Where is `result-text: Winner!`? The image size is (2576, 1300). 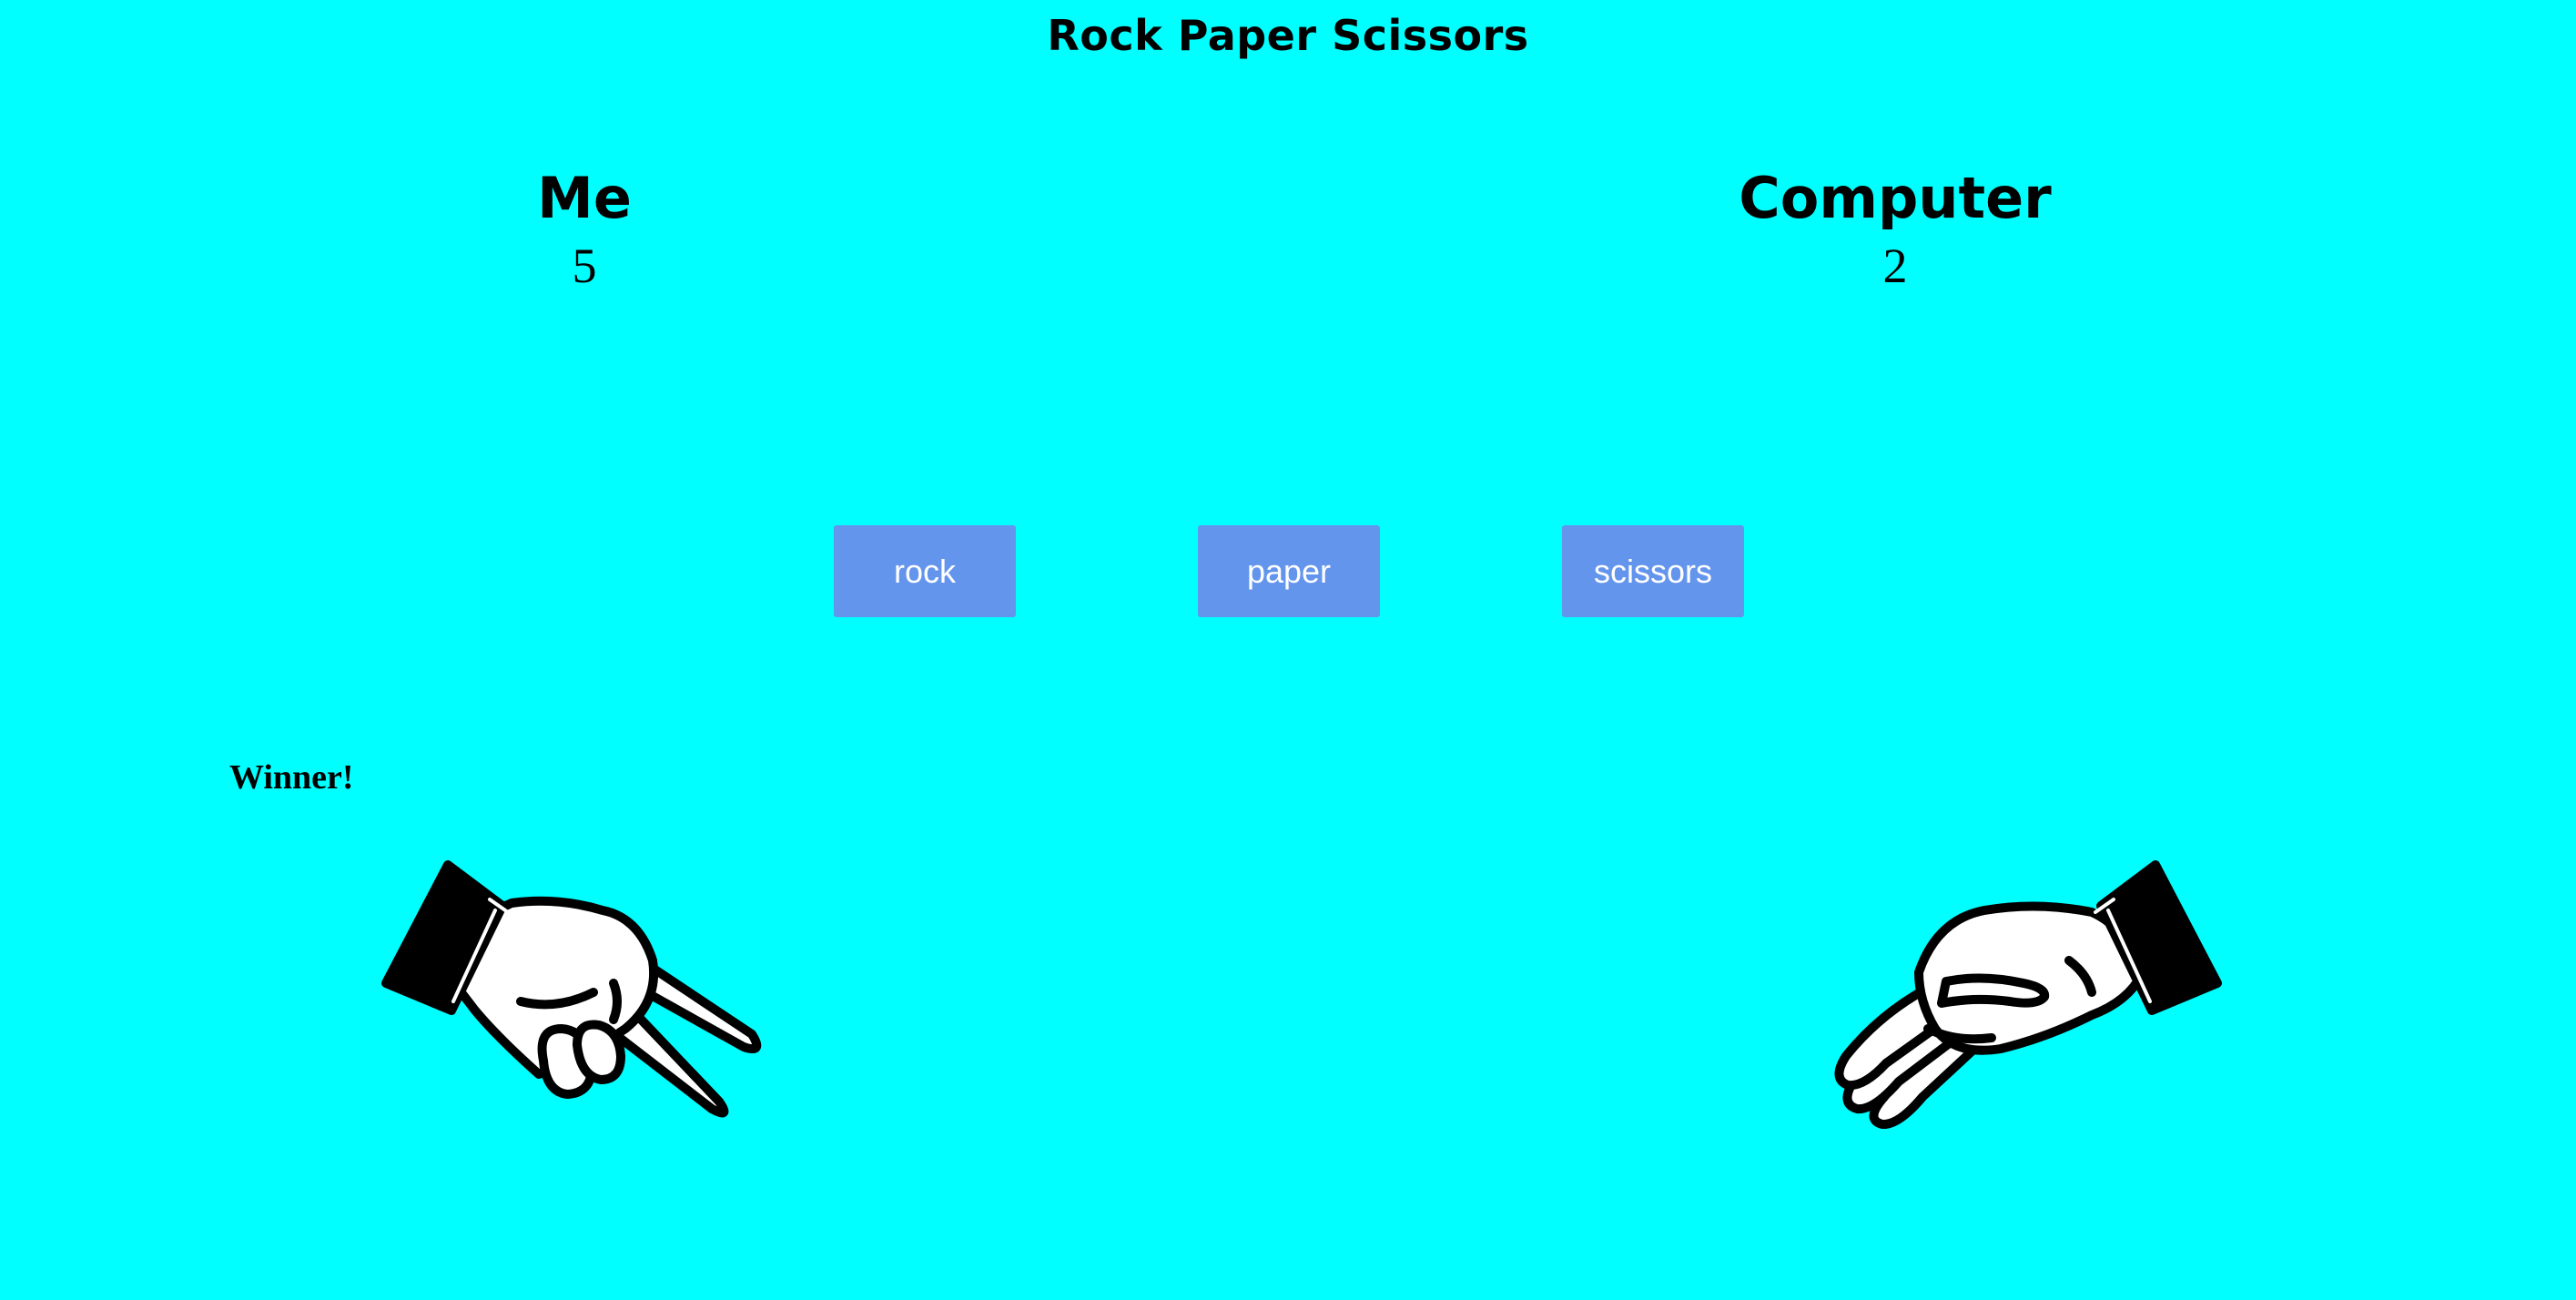
result-text: Winner! is located at coordinates (291, 777).